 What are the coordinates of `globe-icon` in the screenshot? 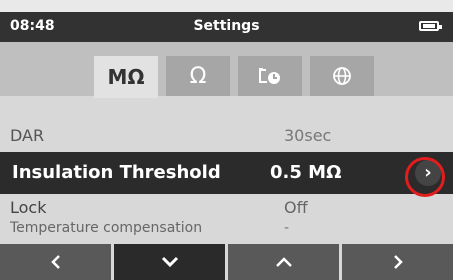 It's located at (342, 76).